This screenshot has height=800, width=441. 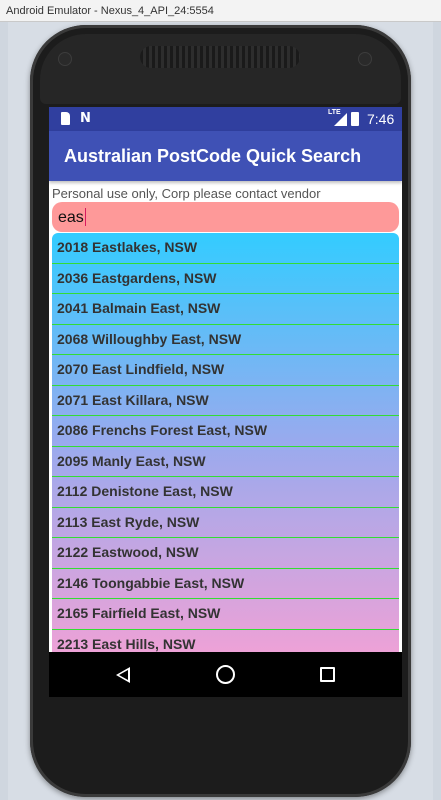 What do you see at coordinates (437, 411) in the screenshot?
I see `window-right-edge` at bounding box center [437, 411].